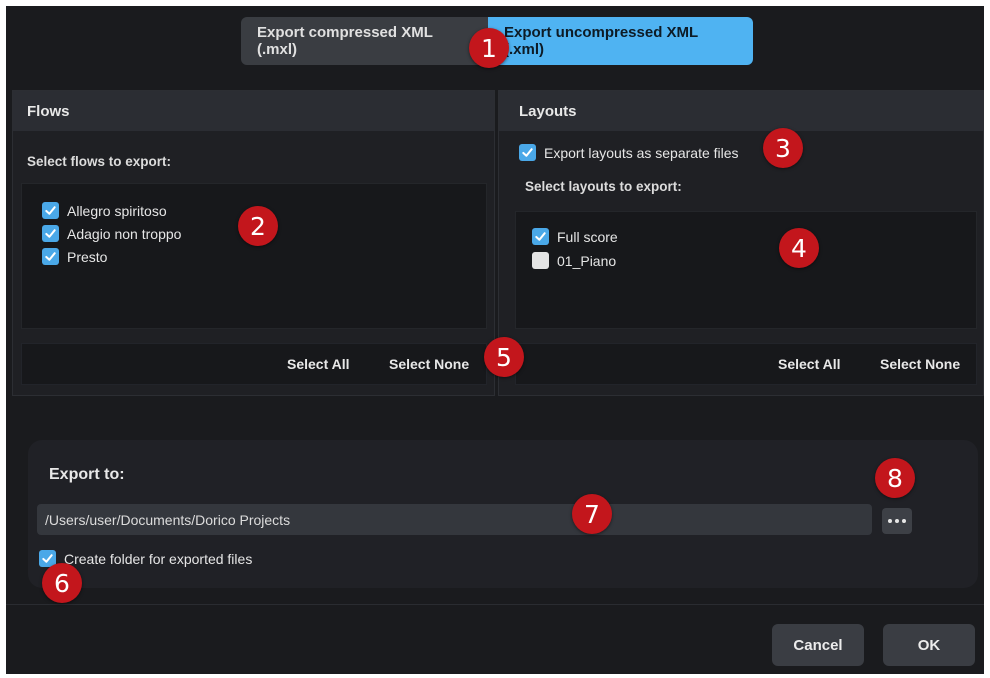 This screenshot has height=678, width=990. Describe the element at coordinates (929, 645) in the screenshot. I see `ok-button: OK` at that location.